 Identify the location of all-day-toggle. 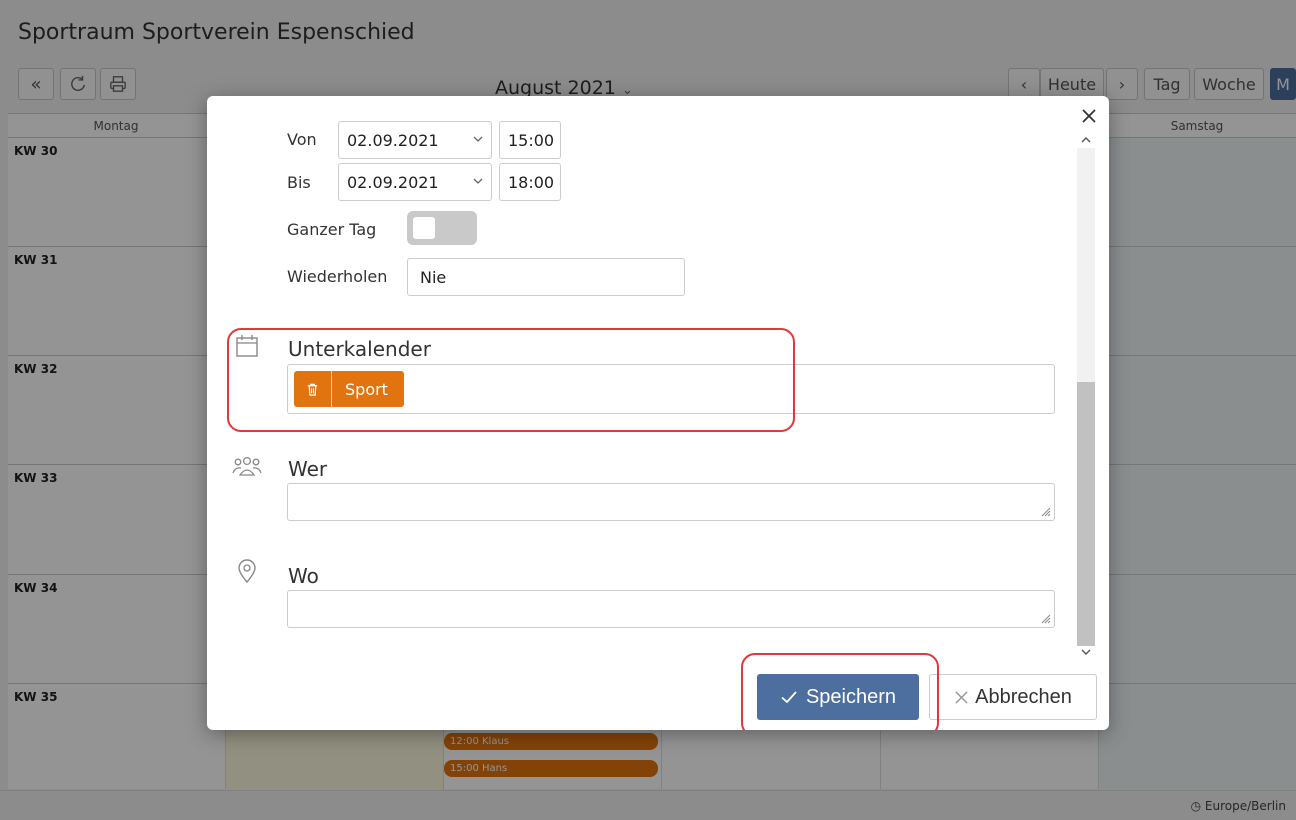
(442, 228).